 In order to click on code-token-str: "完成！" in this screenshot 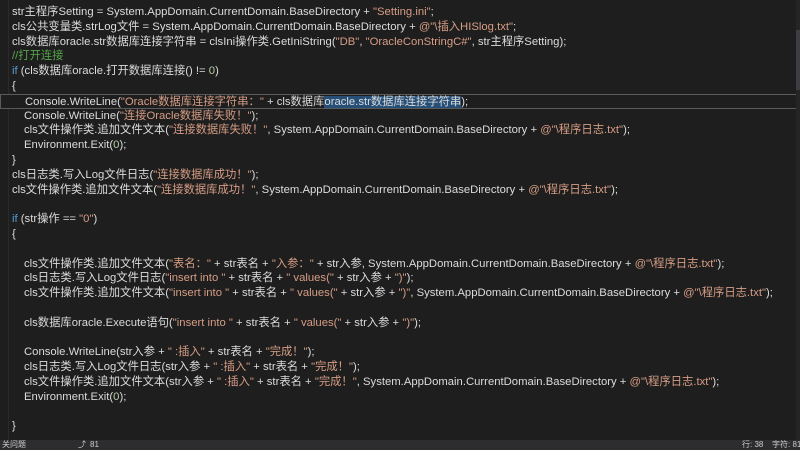, I will do `click(332, 367)`.